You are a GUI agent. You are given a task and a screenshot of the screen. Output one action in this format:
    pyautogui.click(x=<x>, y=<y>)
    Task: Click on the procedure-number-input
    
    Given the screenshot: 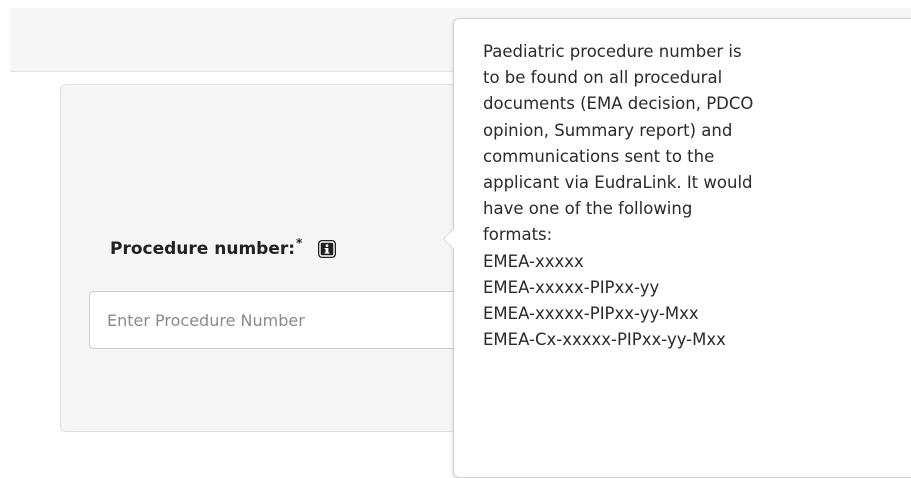 What is the action you would take?
    pyautogui.click(x=279, y=320)
    